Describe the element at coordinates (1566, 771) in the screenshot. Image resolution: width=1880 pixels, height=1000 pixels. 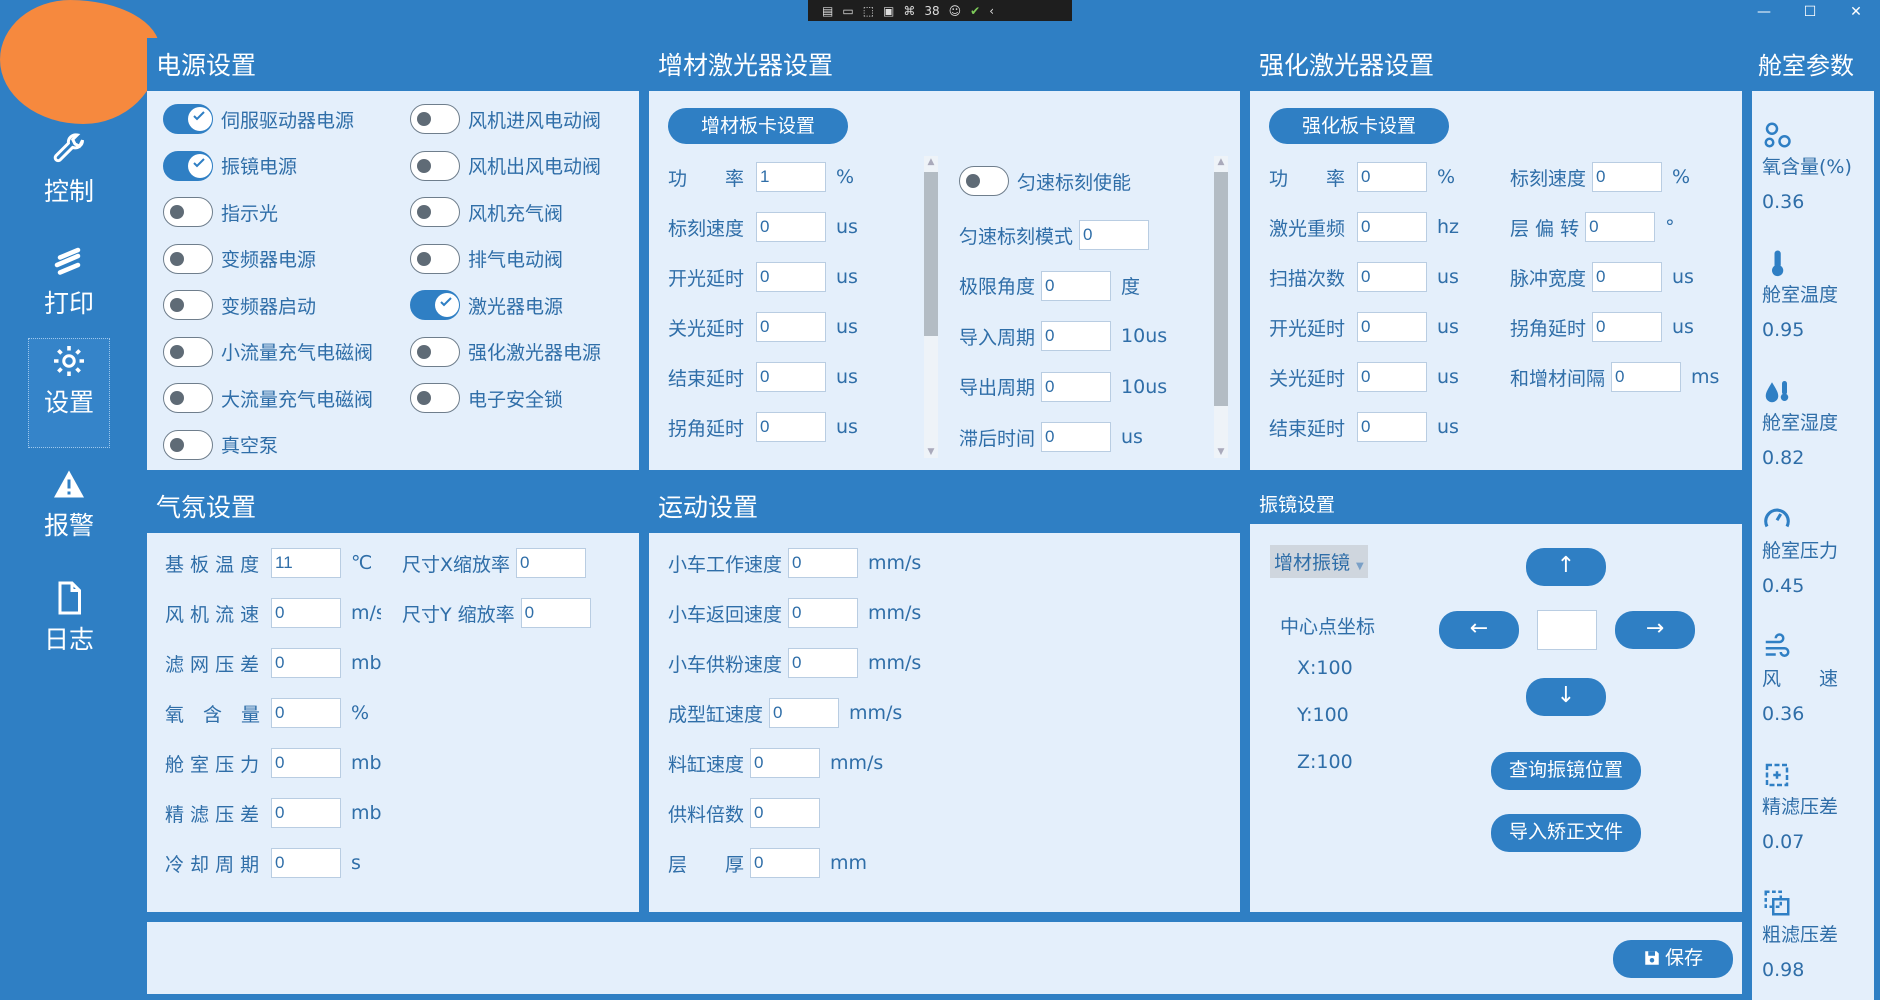
I see `query-galvo-position-button: 查询振镜位置` at that location.